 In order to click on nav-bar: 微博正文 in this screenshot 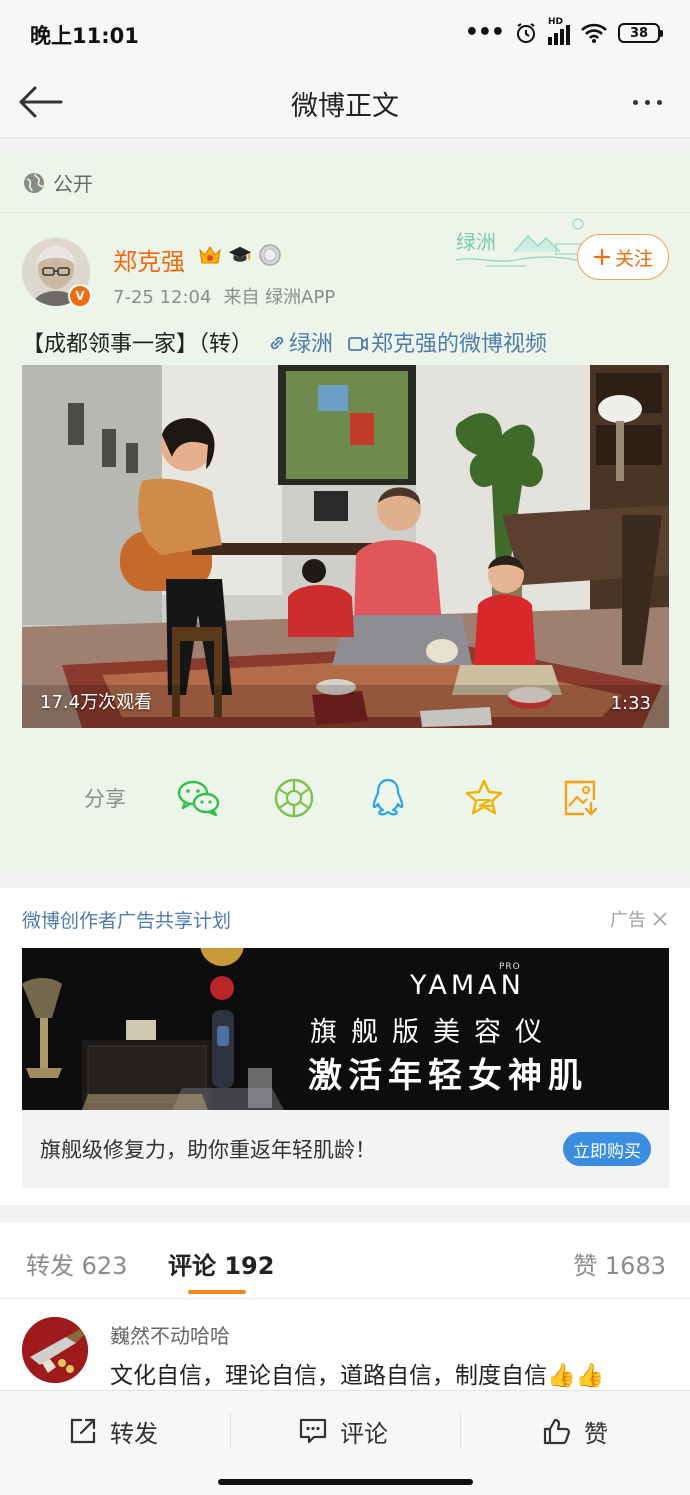, I will do `click(345, 102)`.